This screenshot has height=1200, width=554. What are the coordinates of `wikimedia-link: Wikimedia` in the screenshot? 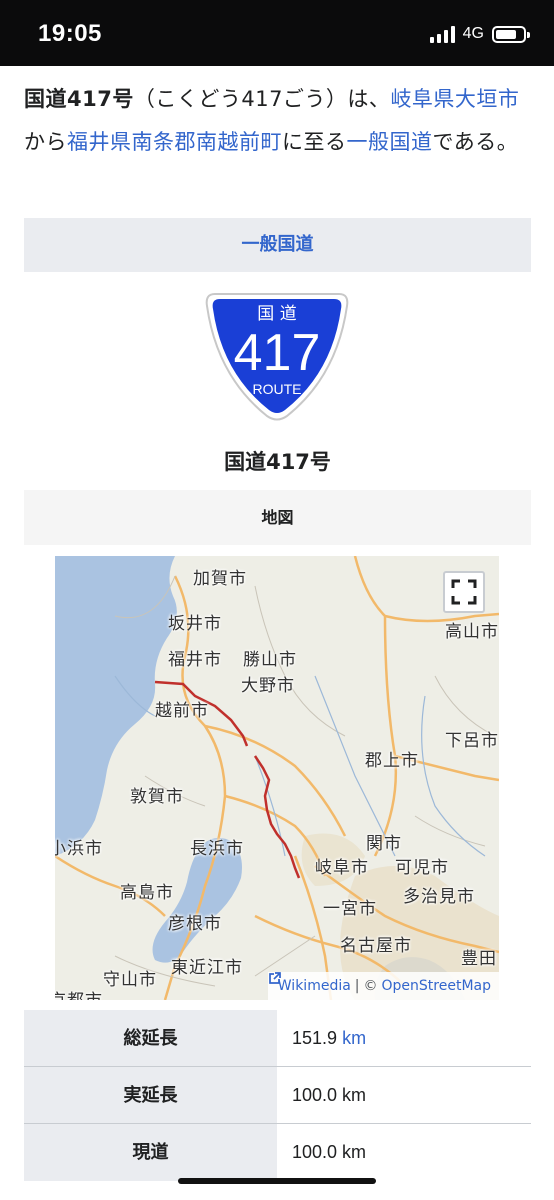 It's located at (314, 986).